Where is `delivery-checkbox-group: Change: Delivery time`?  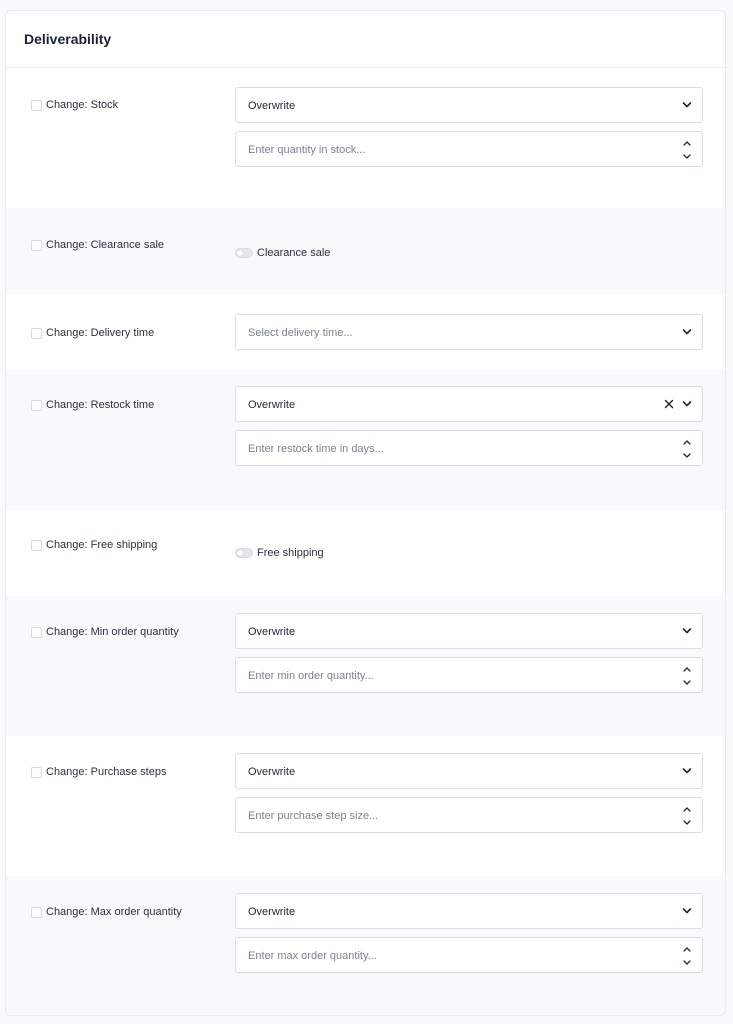
delivery-checkbox-group: Change: Delivery time is located at coordinates (92, 333).